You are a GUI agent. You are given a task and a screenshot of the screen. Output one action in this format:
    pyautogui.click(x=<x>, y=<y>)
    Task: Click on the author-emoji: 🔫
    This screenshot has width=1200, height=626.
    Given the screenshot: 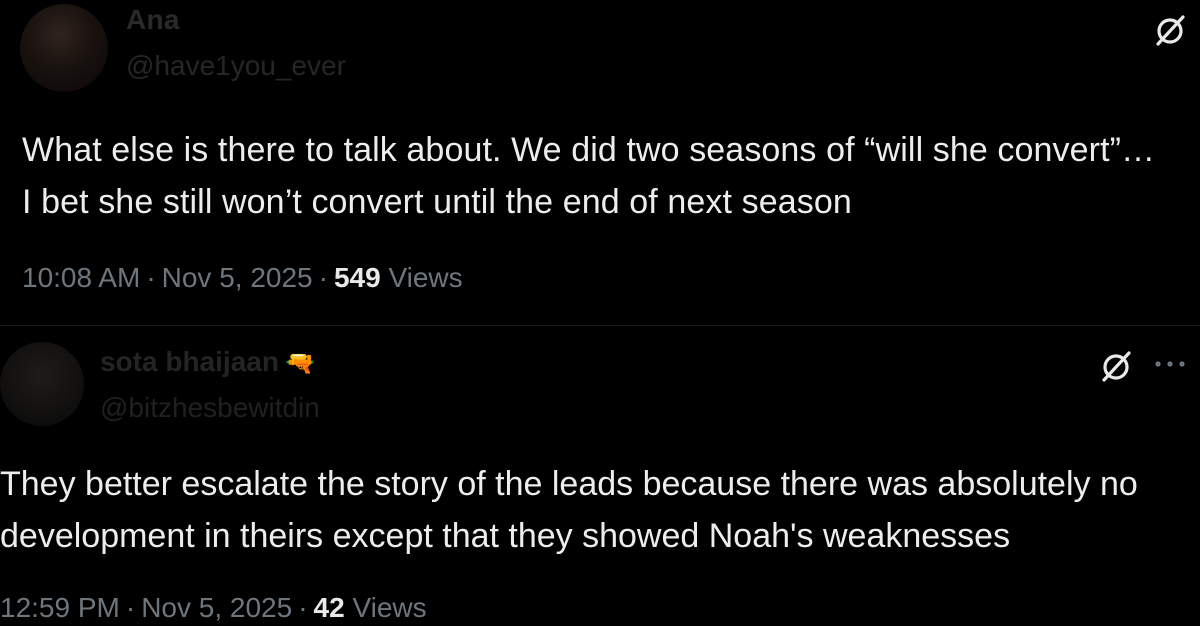 What is the action you would take?
    pyautogui.click(x=299, y=363)
    